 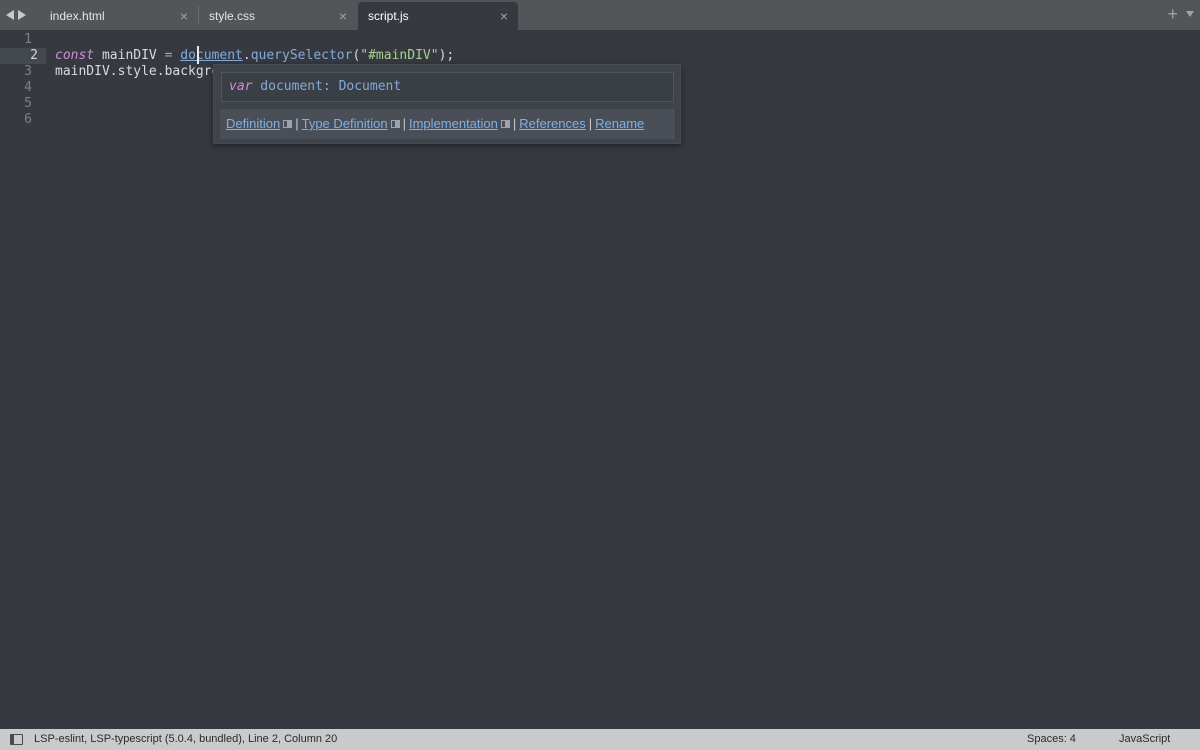 I want to click on line-number: 3, so click(x=28, y=71).